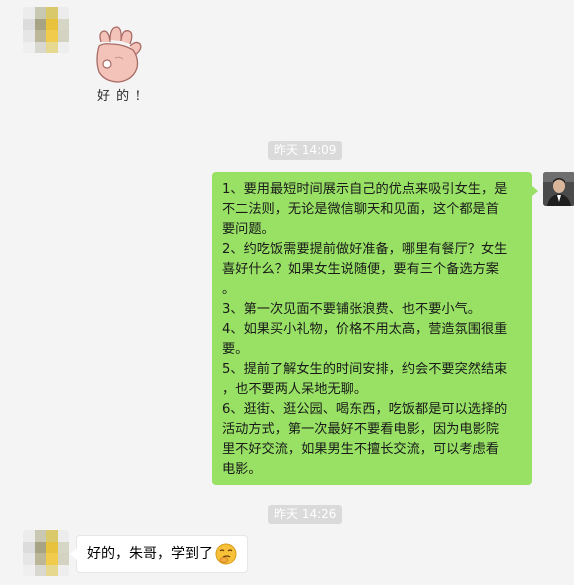 The image size is (574, 585). I want to click on message-line: 1、要用最短时间展示自己的优点来吸引女生，是, so click(365, 189).